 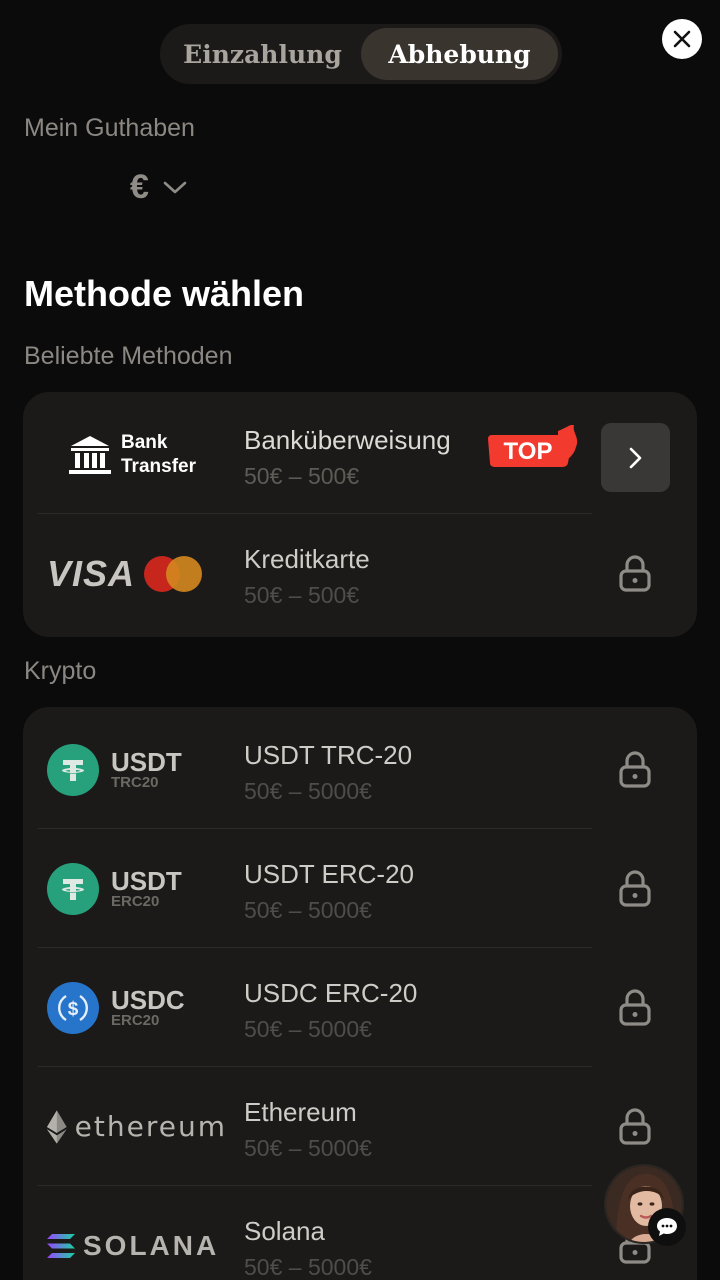 I want to click on coin-subtitle: TRC20, so click(x=135, y=782).